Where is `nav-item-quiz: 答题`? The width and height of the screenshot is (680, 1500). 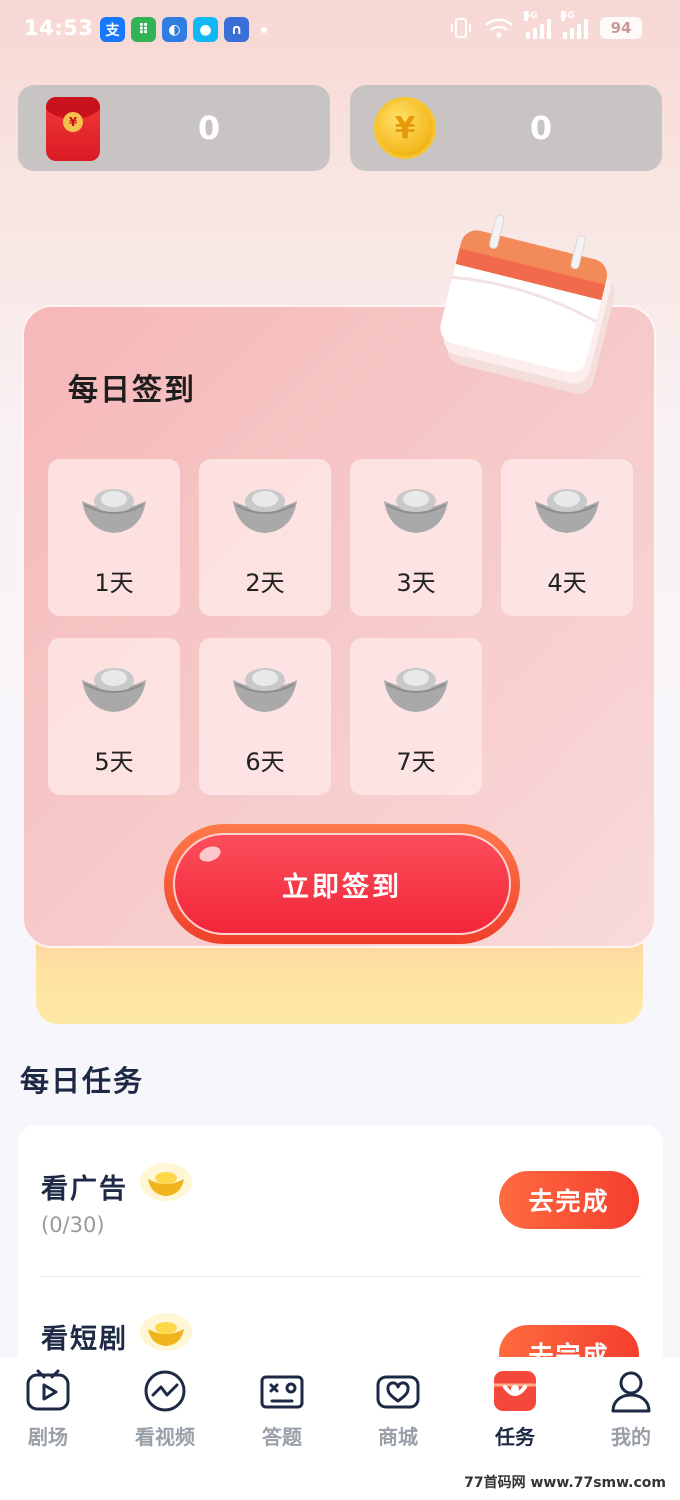 nav-item-quiz: 答题 is located at coordinates (282, 1408).